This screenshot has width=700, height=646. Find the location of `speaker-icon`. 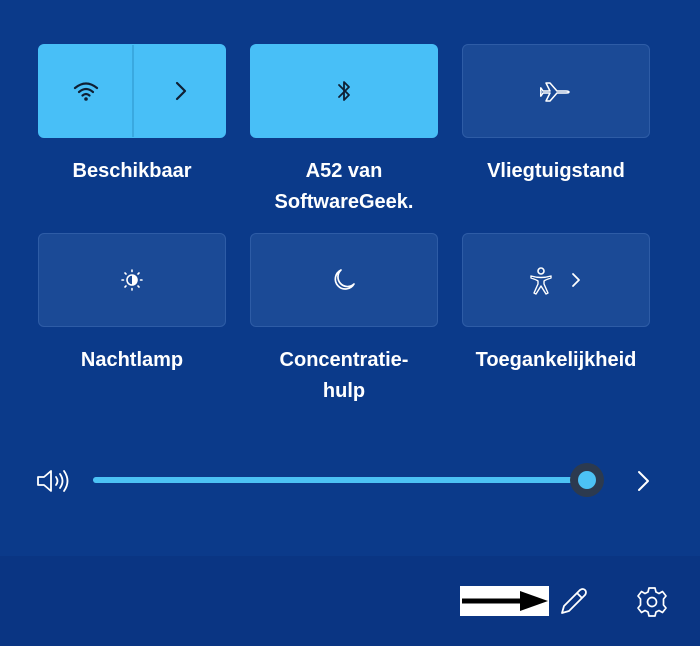

speaker-icon is located at coordinates (53, 481).